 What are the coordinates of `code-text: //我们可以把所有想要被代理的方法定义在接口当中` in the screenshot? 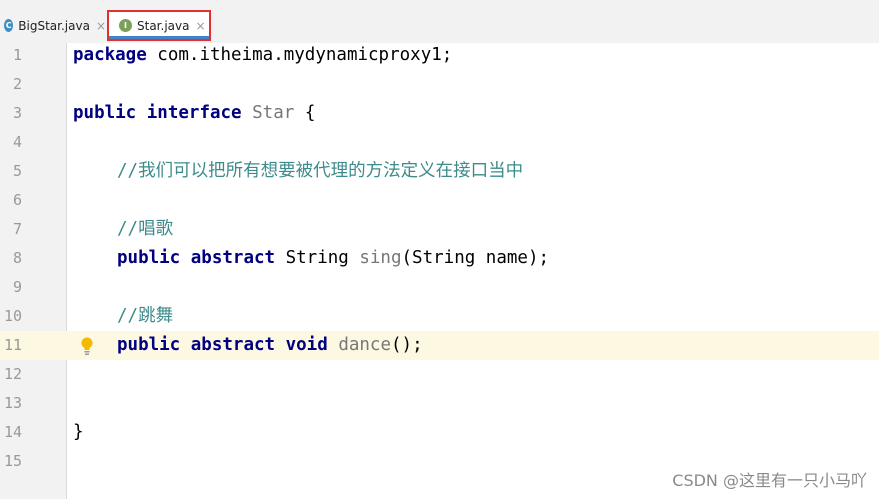 It's located at (320, 171).